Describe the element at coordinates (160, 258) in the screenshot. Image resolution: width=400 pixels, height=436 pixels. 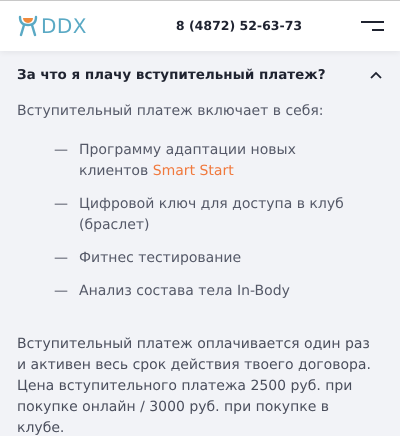
I see `list-item-text: Фитнес тестирование` at that location.